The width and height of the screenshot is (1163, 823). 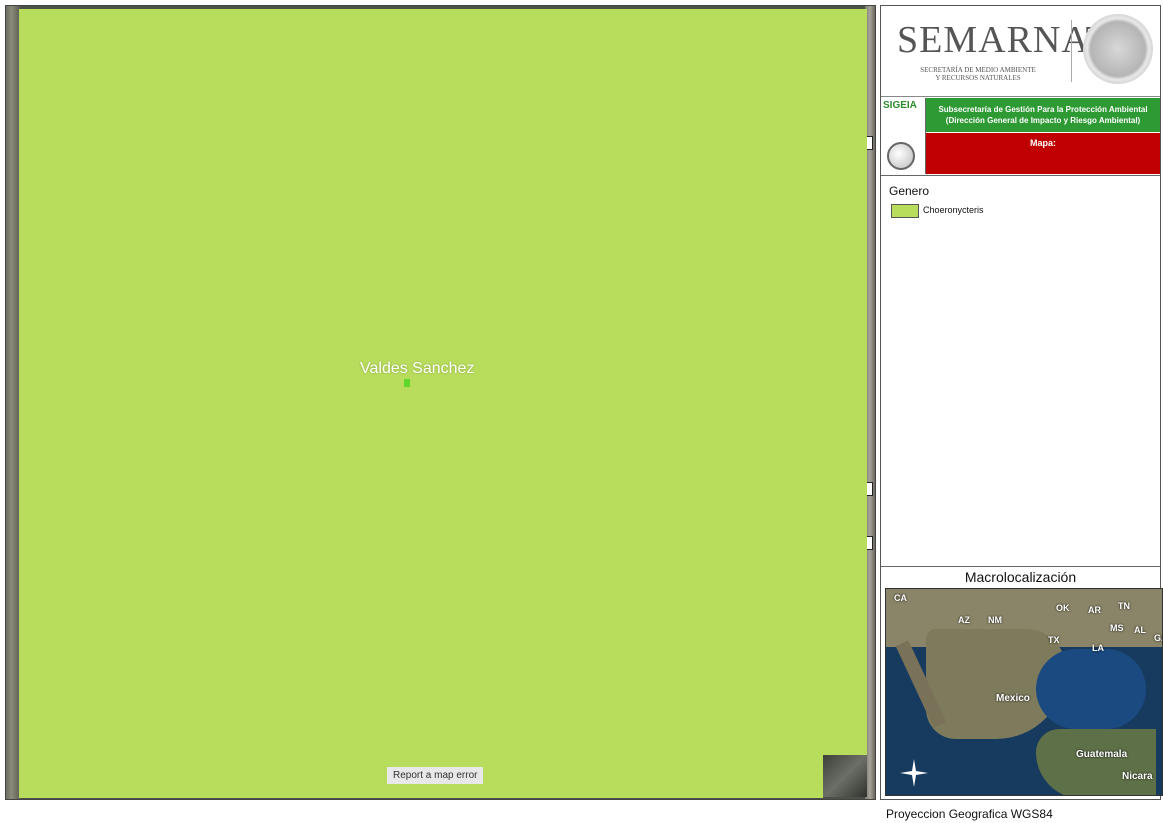 What do you see at coordinates (13, 402) in the screenshot?
I see `satellite-imagery-left-edge` at bounding box center [13, 402].